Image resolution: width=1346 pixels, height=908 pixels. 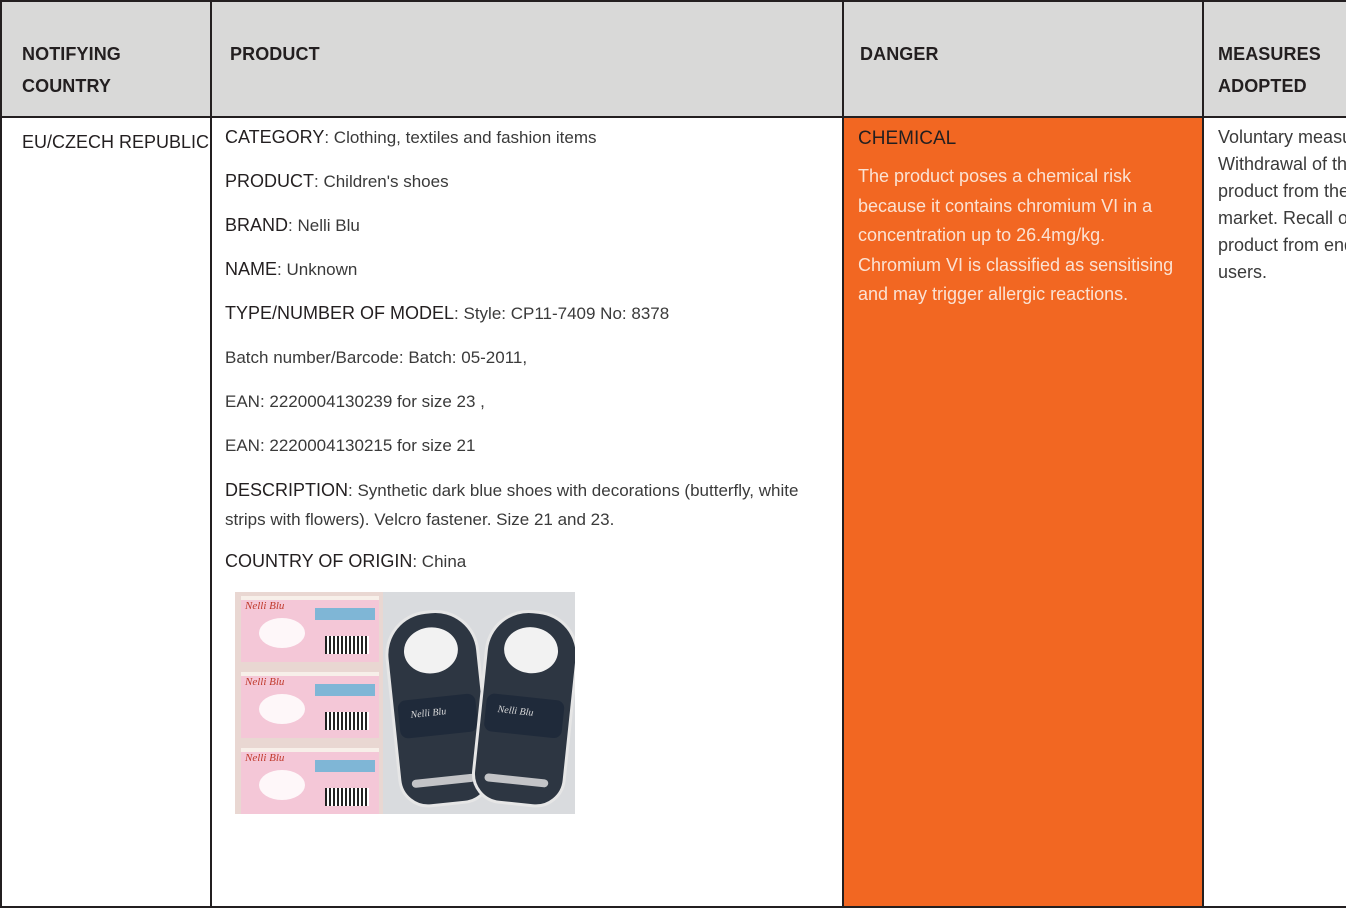 What do you see at coordinates (533, 181) in the screenshot?
I see `product-field: PRODUCT: Children's shoes` at bounding box center [533, 181].